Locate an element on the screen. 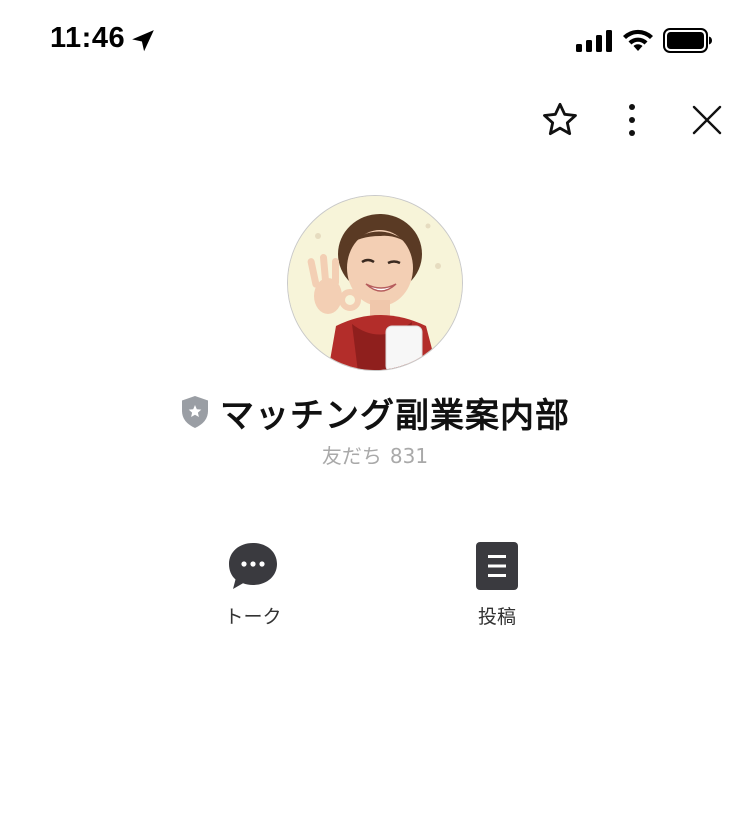 Image resolution: width=750 pixels, height=838 pixels. star-outline-icon is located at coordinates (560, 119).